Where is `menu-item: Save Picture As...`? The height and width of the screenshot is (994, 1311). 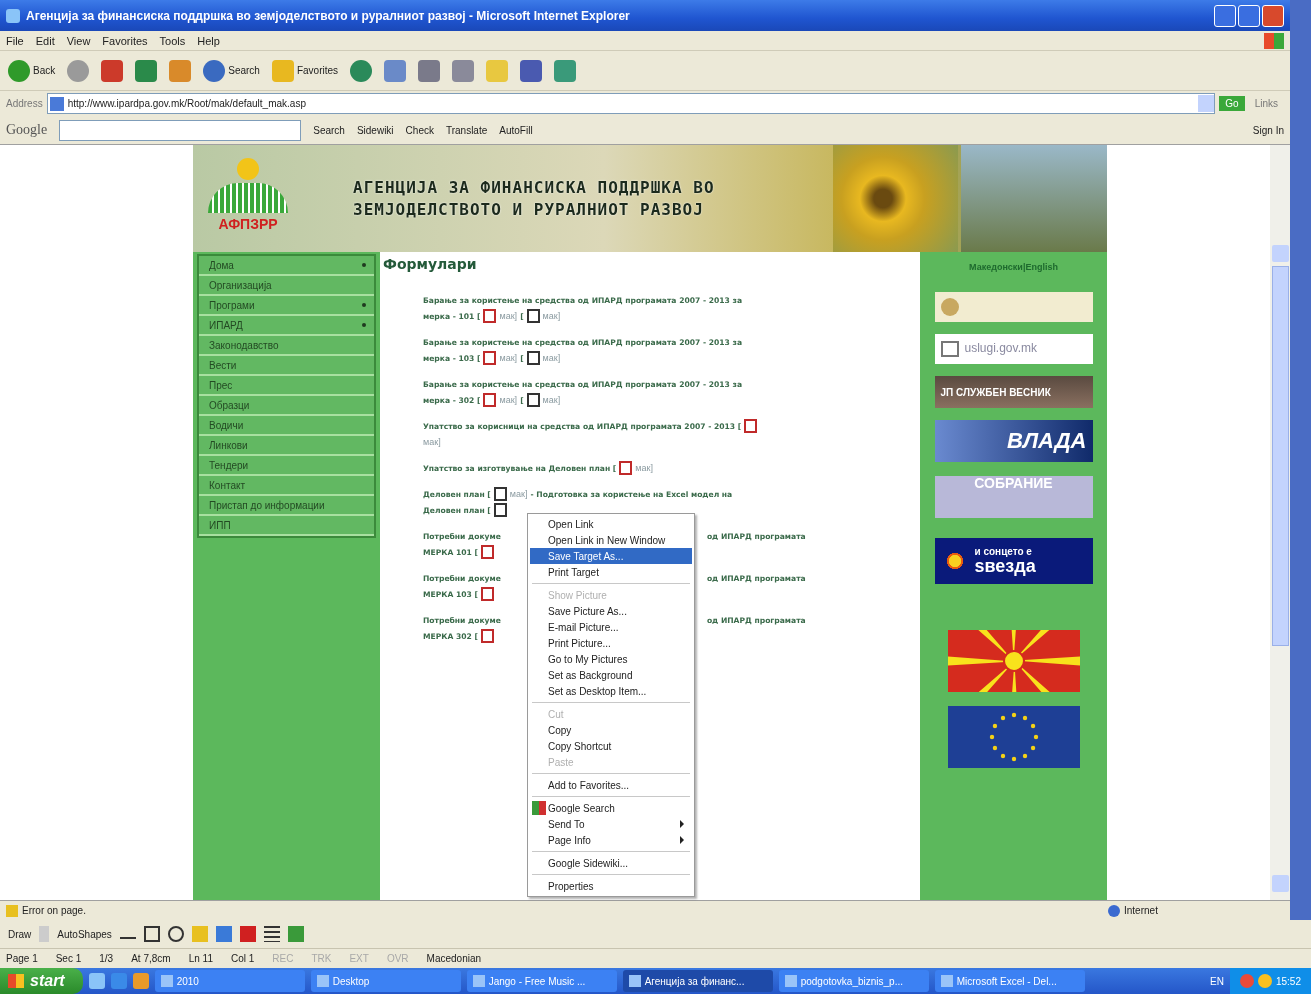 menu-item: Save Picture As... is located at coordinates (611, 611).